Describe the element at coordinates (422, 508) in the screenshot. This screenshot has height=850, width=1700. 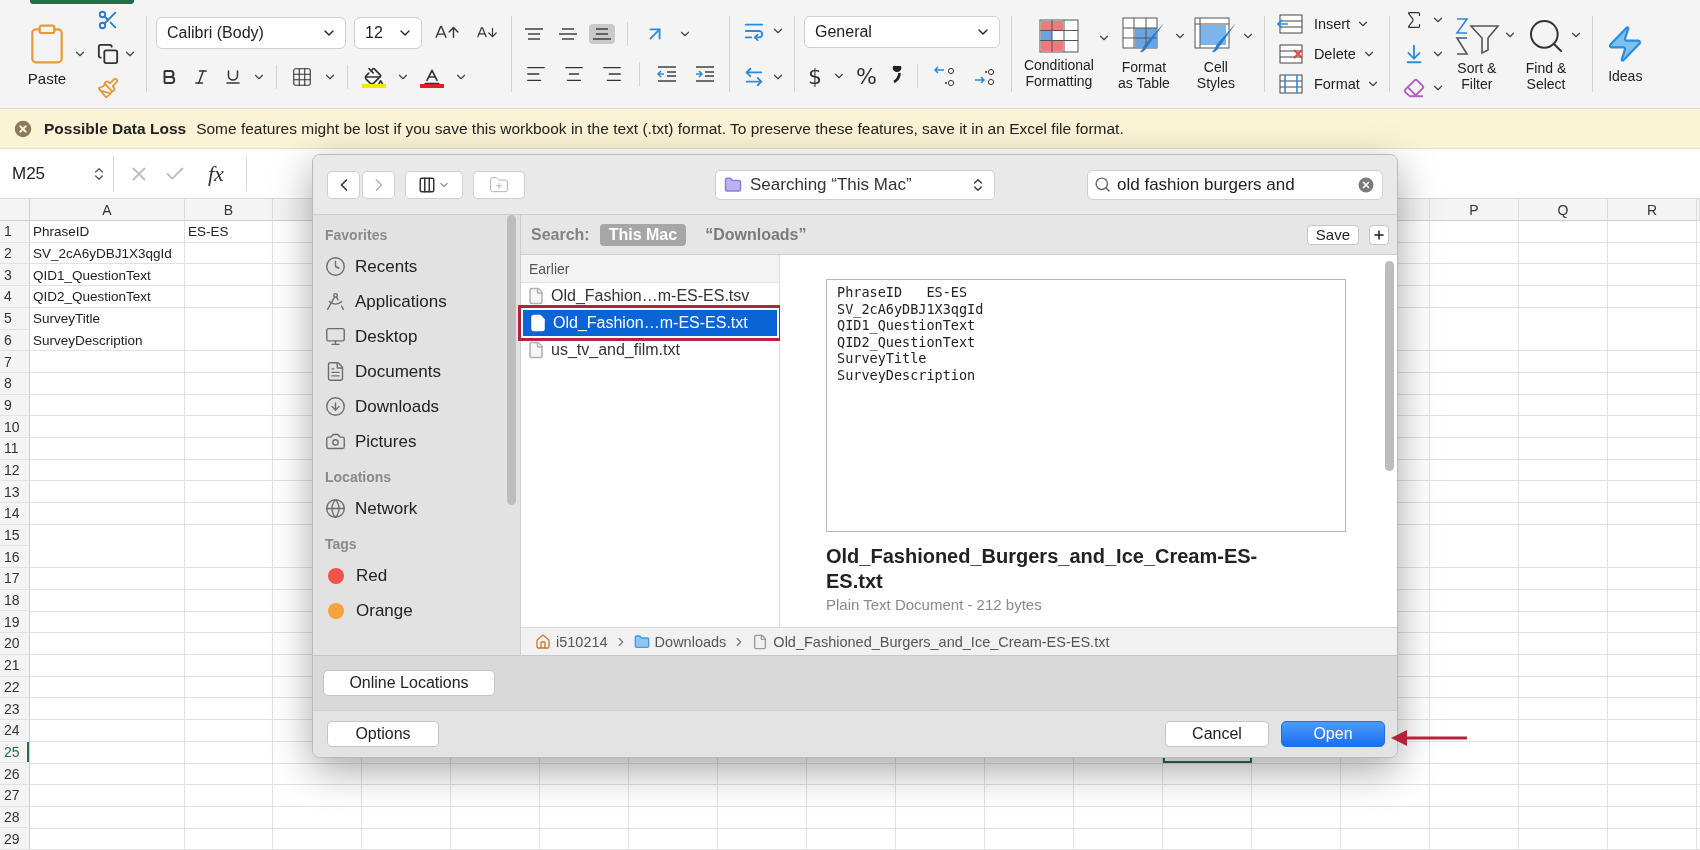
I see `sidebar-item: Network` at that location.